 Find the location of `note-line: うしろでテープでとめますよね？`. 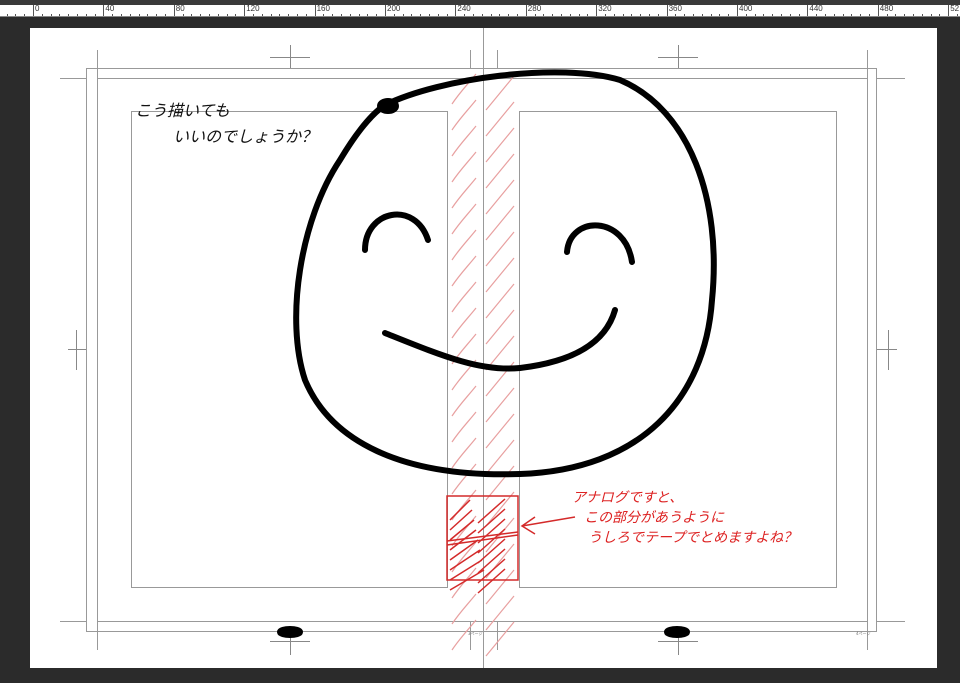

note-line: うしろでテープでとめますよね？ is located at coordinates (693, 538).